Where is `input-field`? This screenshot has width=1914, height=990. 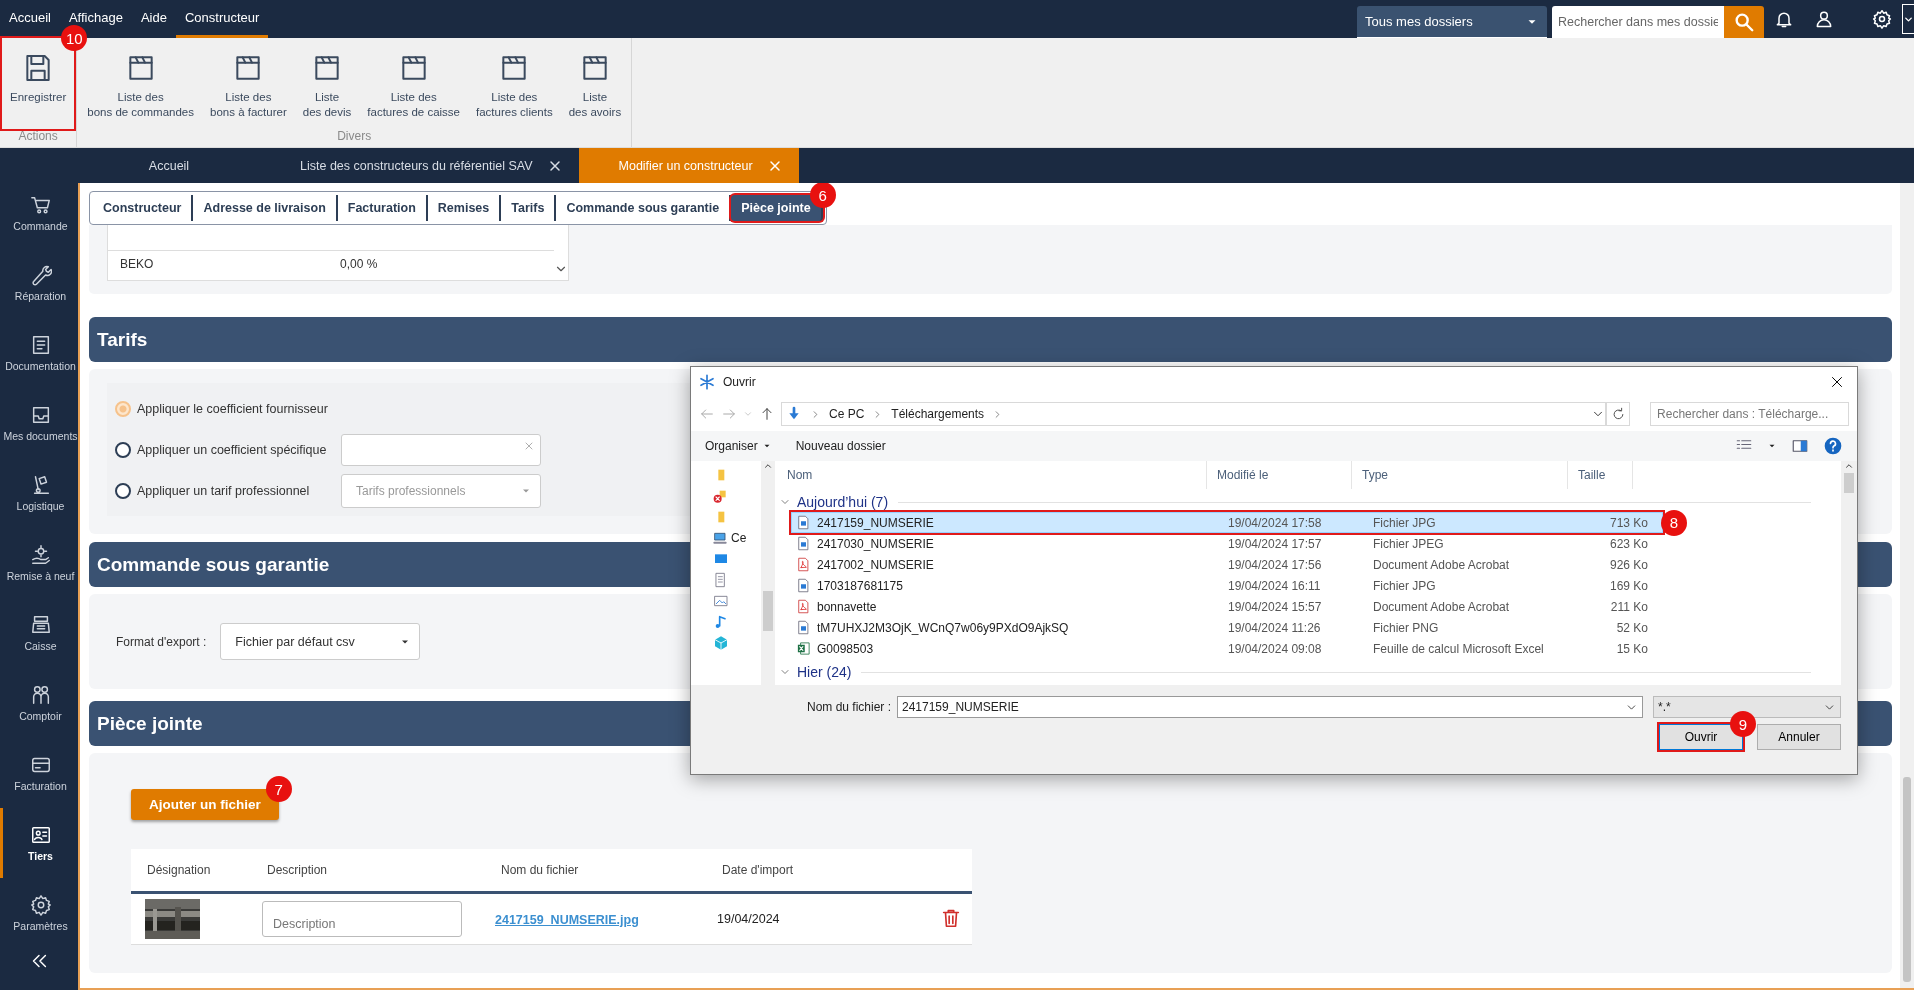
input-field is located at coordinates (441, 449).